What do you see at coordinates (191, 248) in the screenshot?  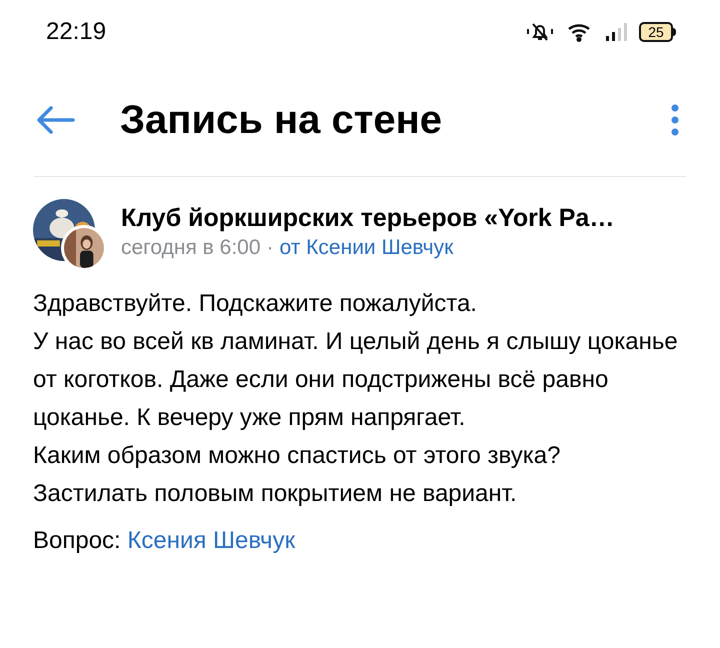 I see `post-time: сегодня в 6:00` at bounding box center [191, 248].